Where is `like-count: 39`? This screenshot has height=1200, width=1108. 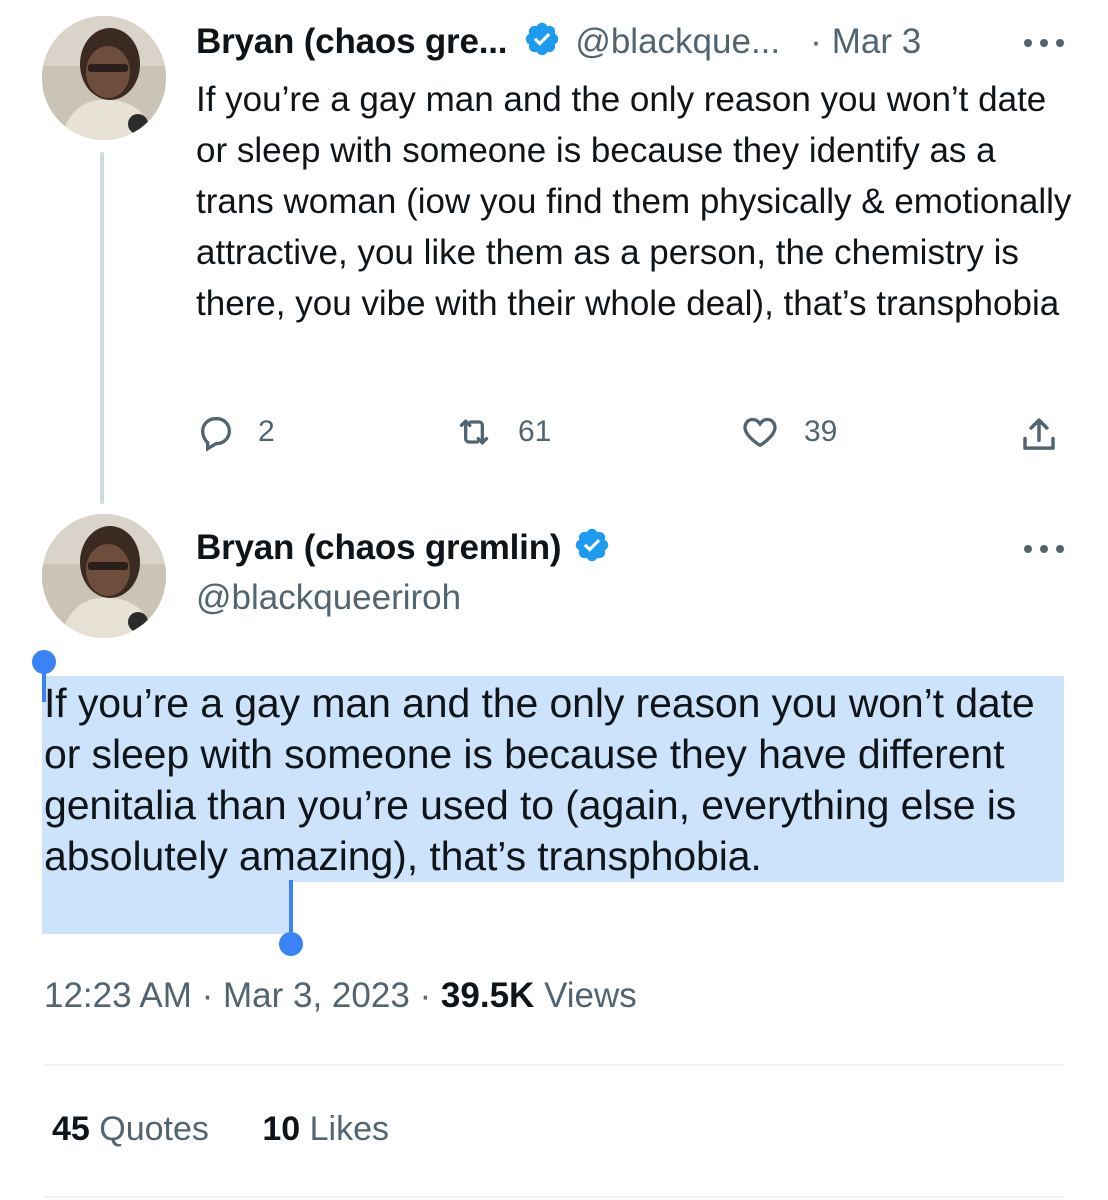 like-count: 39 is located at coordinates (821, 431).